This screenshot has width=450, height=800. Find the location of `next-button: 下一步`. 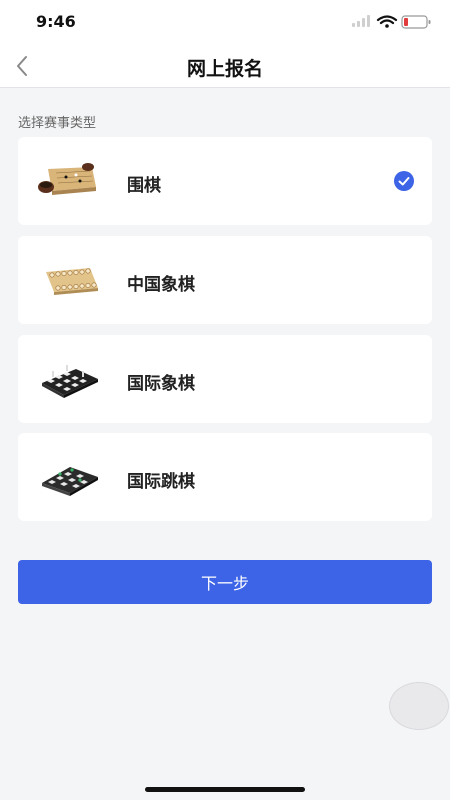

next-button: 下一步 is located at coordinates (225, 582).